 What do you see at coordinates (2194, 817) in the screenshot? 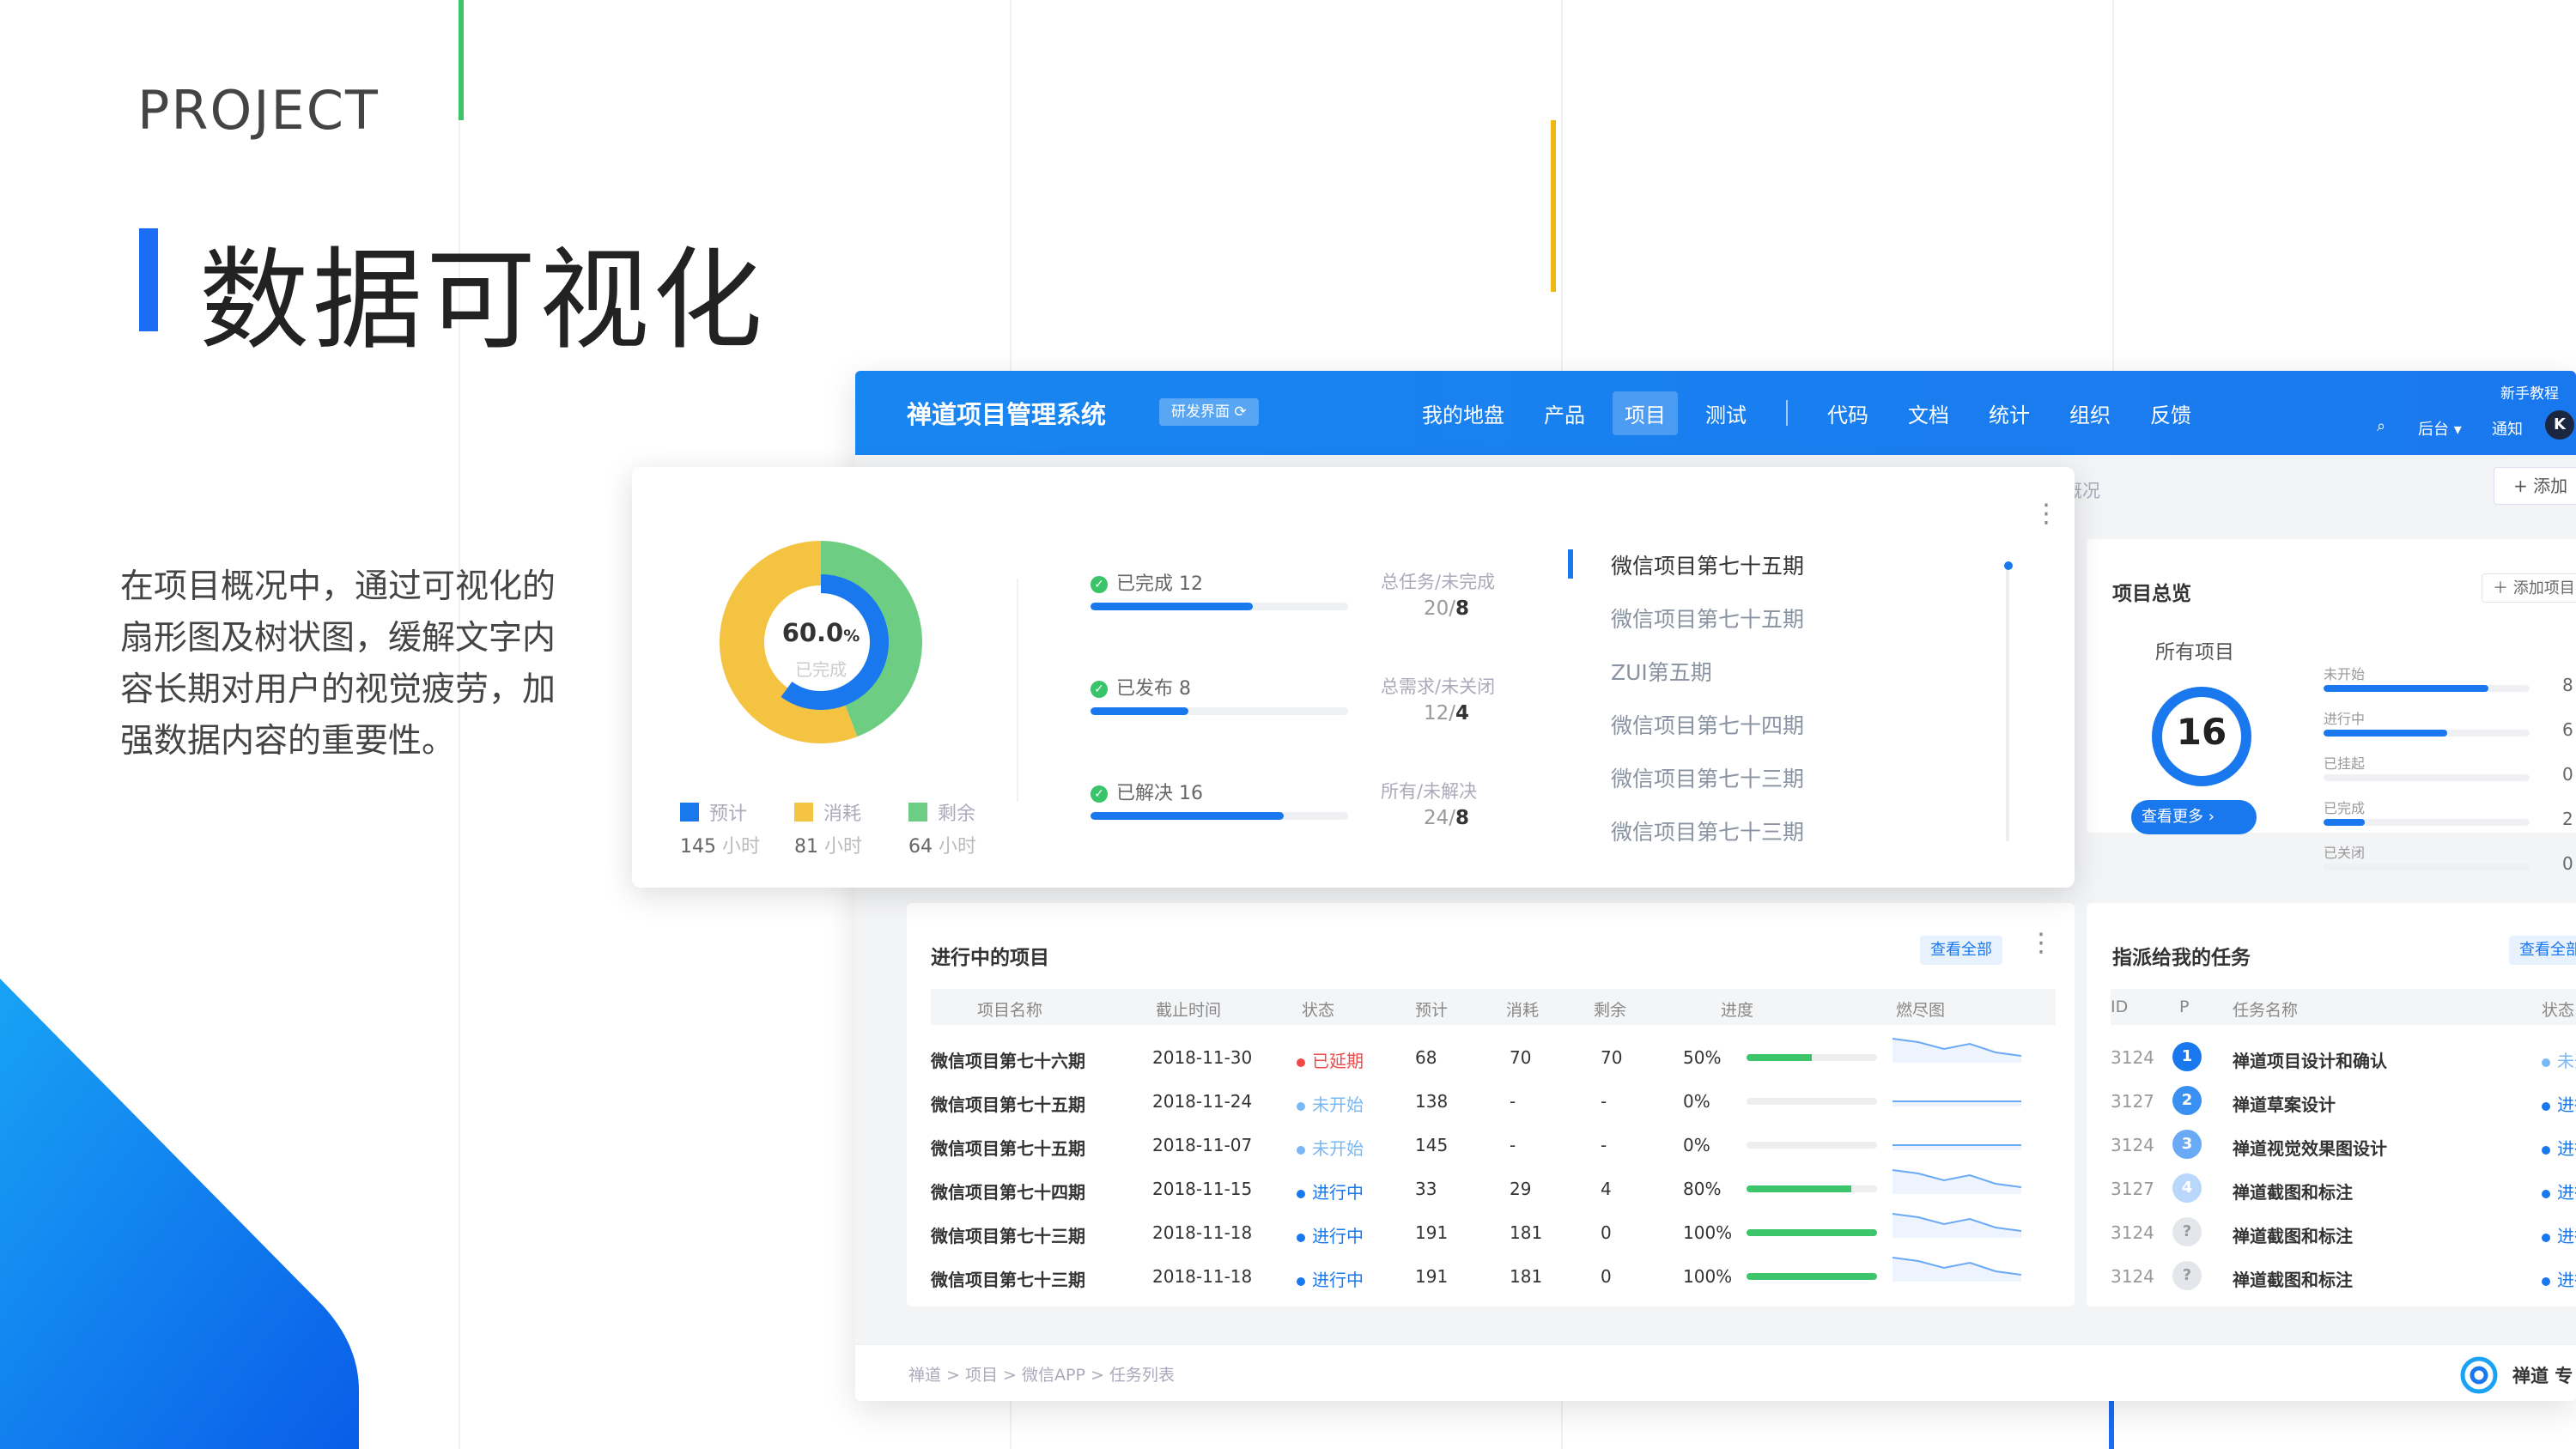
I see `view-more-button: 查看更多 ›` at bounding box center [2194, 817].